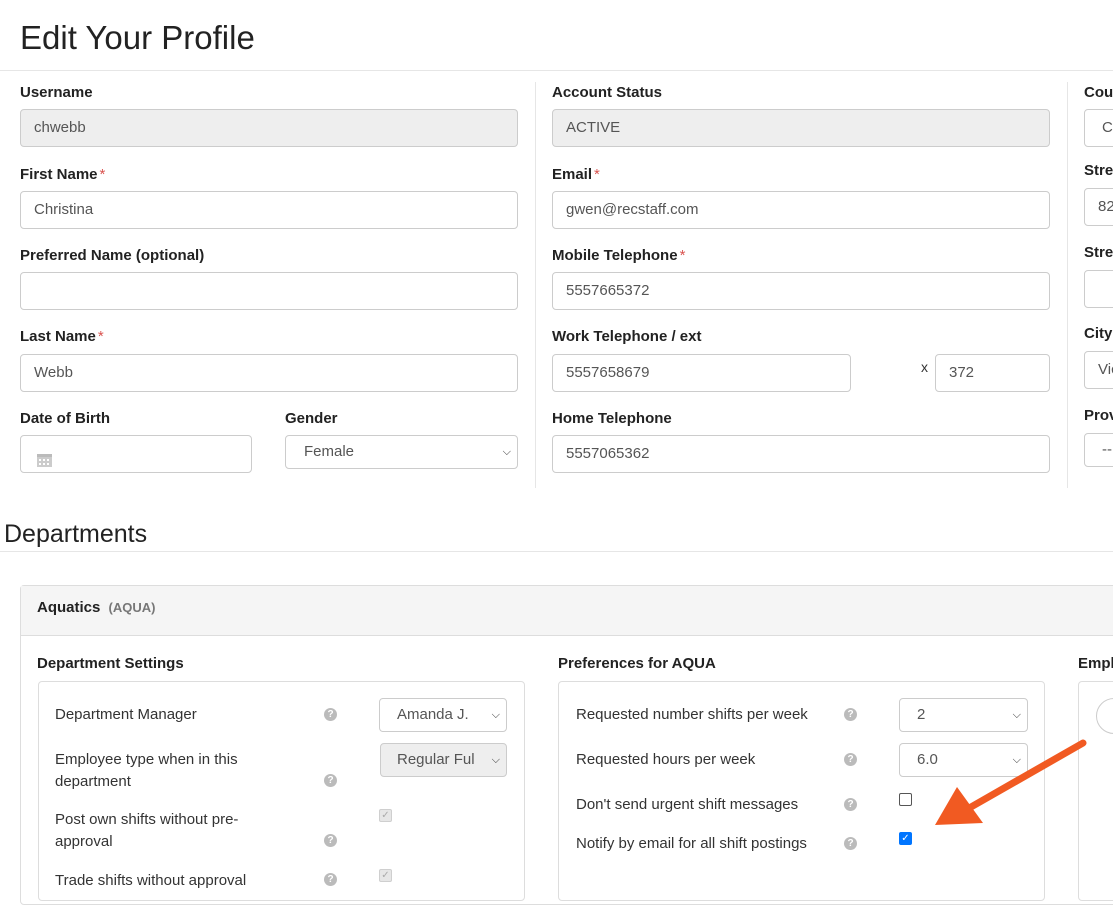  Describe the element at coordinates (112, 255) in the screenshot. I see `preferred-name-label: Preferred Name (optional)` at that location.